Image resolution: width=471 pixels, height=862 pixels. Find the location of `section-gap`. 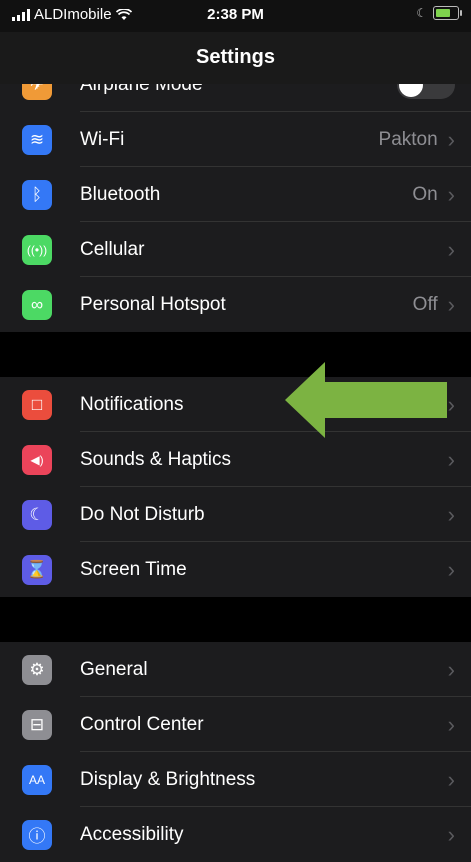

section-gap is located at coordinates (235, 619).